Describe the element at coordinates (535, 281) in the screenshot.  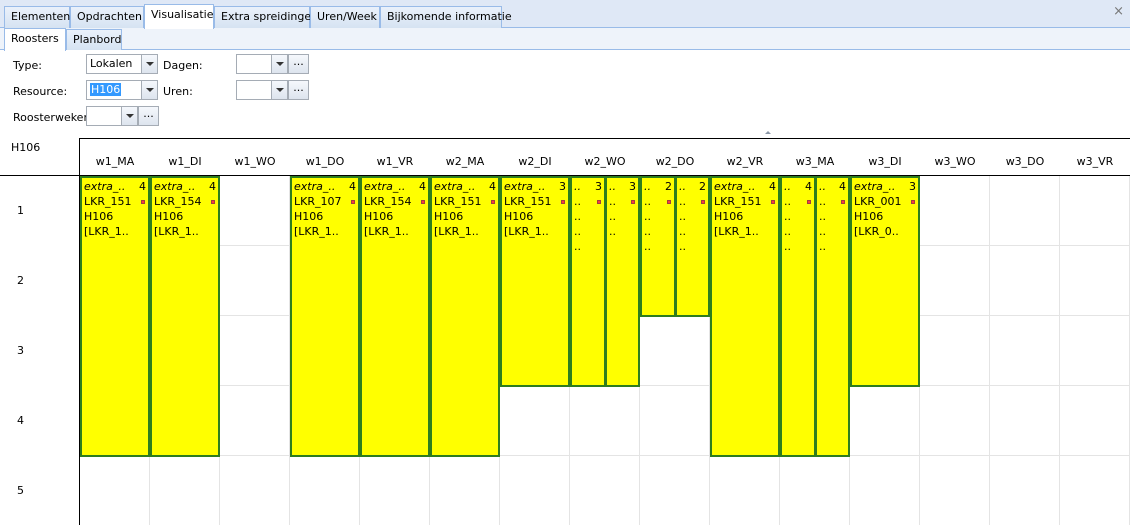
I see `lesson-block: extra_.. 3 LKR_151 H106 [LKR_1..` at that location.